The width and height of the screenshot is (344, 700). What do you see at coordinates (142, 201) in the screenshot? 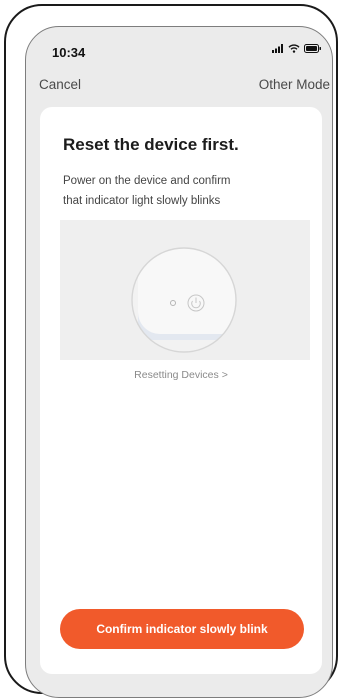
I see `instruction-line: that indicator light slowly blinks` at bounding box center [142, 201].